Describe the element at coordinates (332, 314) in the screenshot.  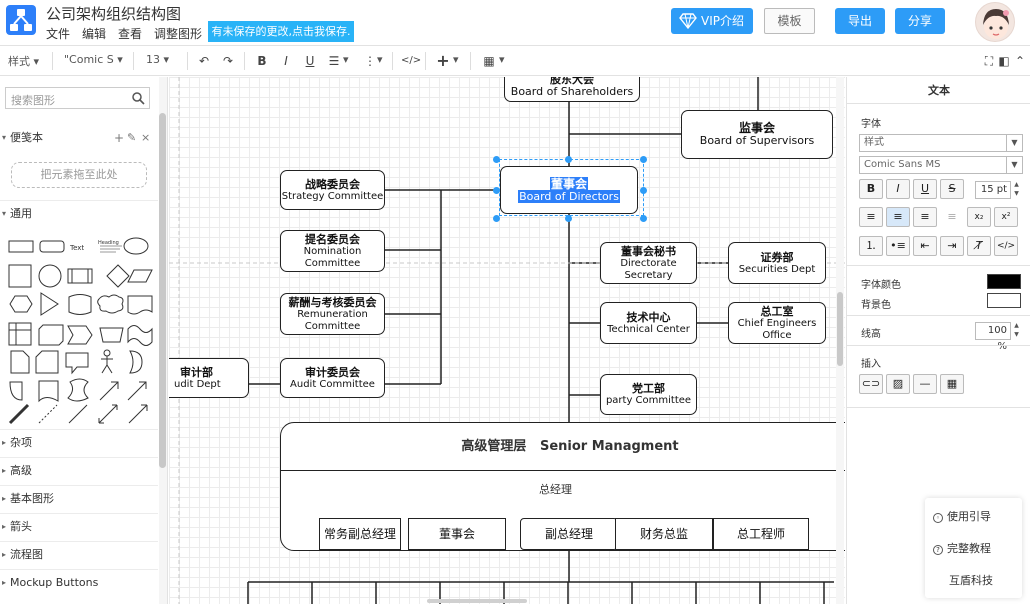
I see `remuneration-committee-node: 薪酬与考核委员会 Remuneration Committee` at that location.